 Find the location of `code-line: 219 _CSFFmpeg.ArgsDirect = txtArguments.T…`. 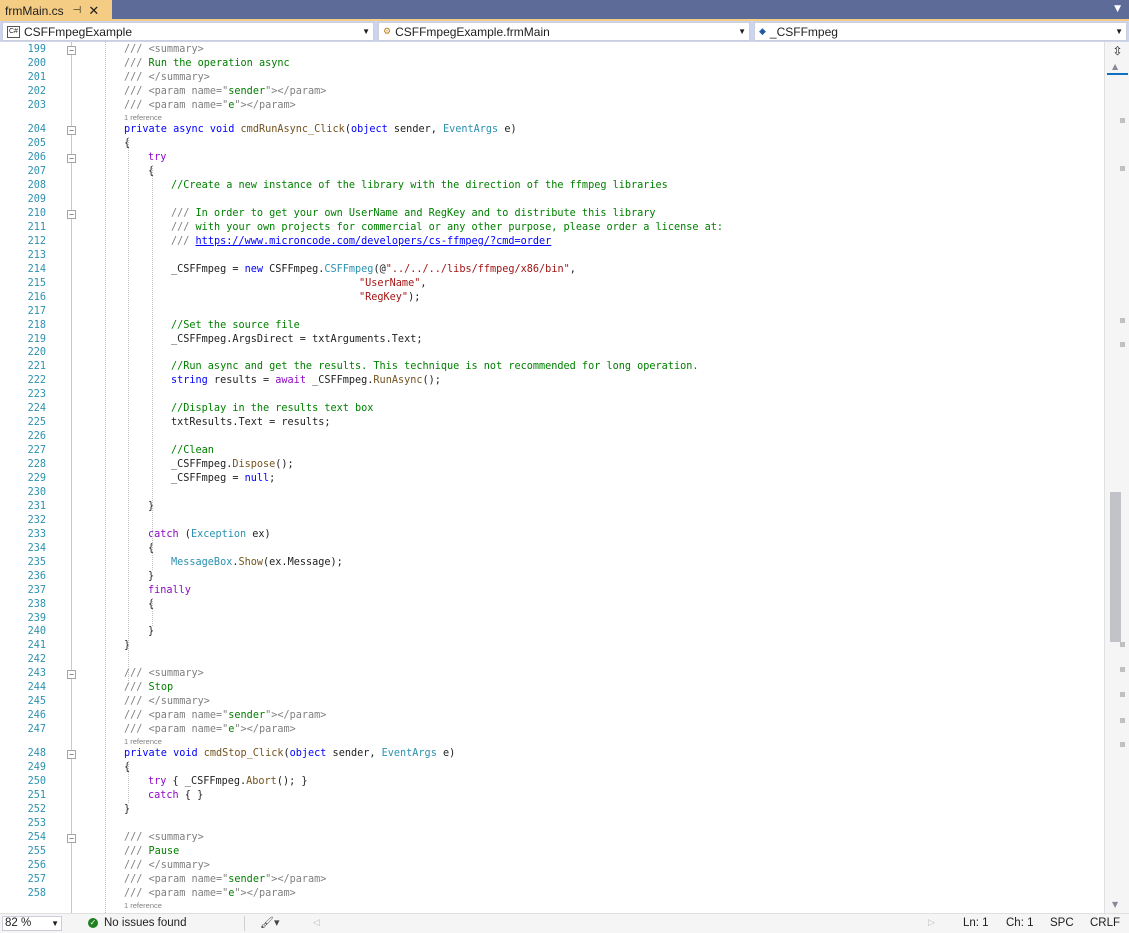

code-line: 219 _CSFFmpeg.ArgsDirect = txtArguments.T… is located at coordinates (552, 340).